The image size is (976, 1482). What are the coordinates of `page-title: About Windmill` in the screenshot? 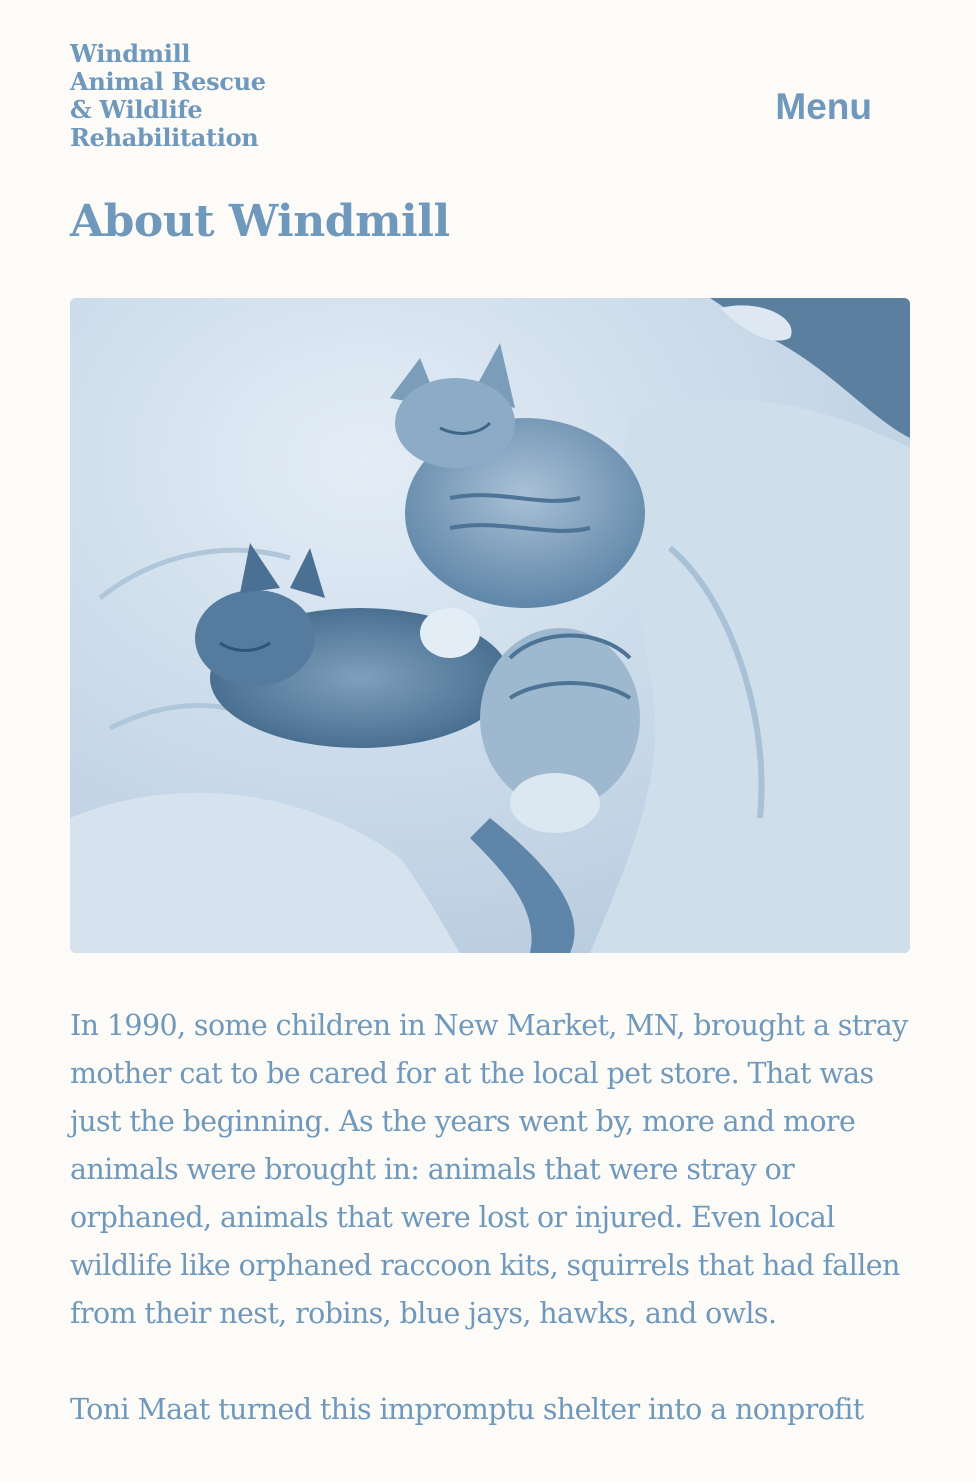 It's located at (260, 221).